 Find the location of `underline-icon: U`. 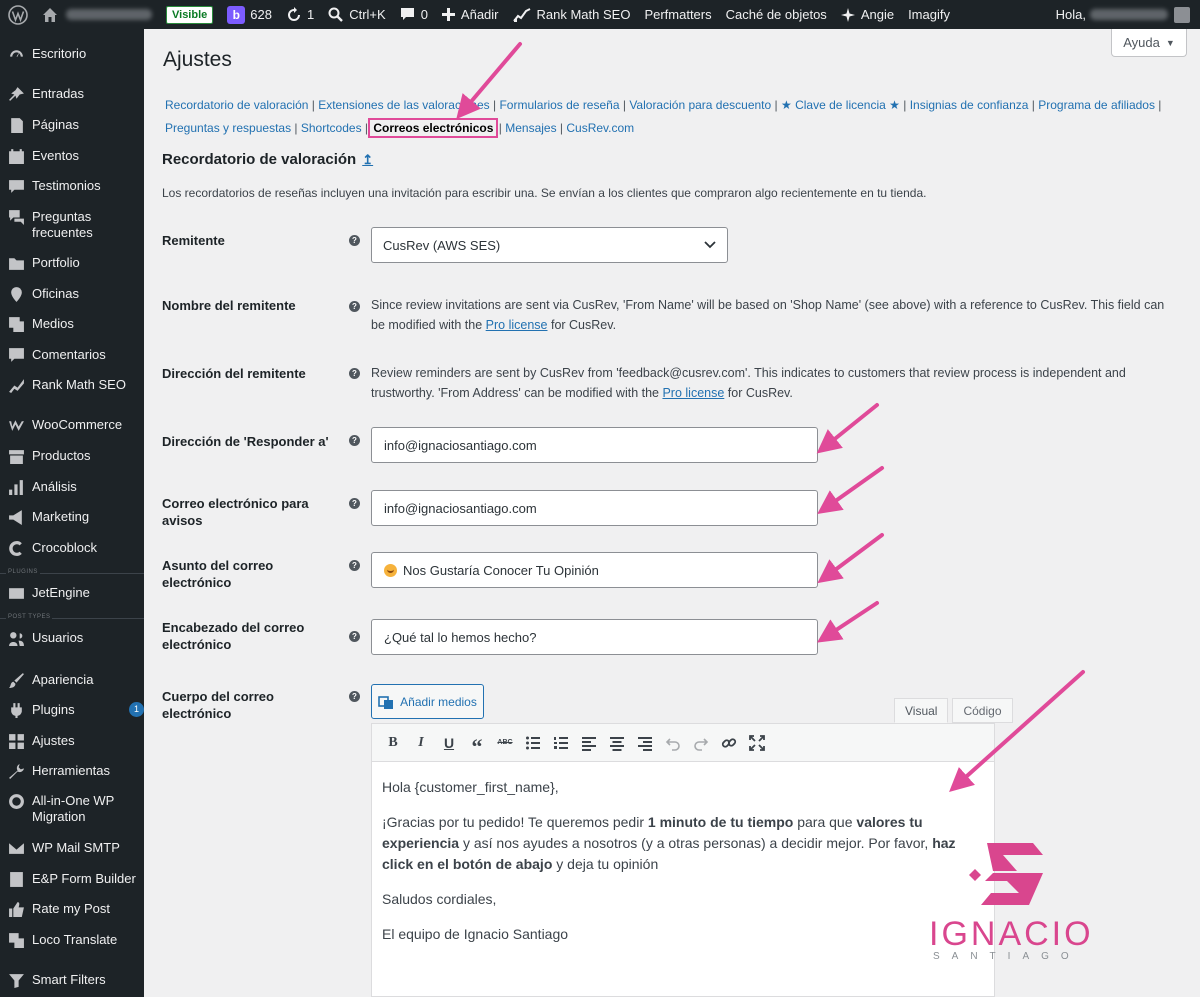

underline-icon: U is located at coordinates (449, 743).